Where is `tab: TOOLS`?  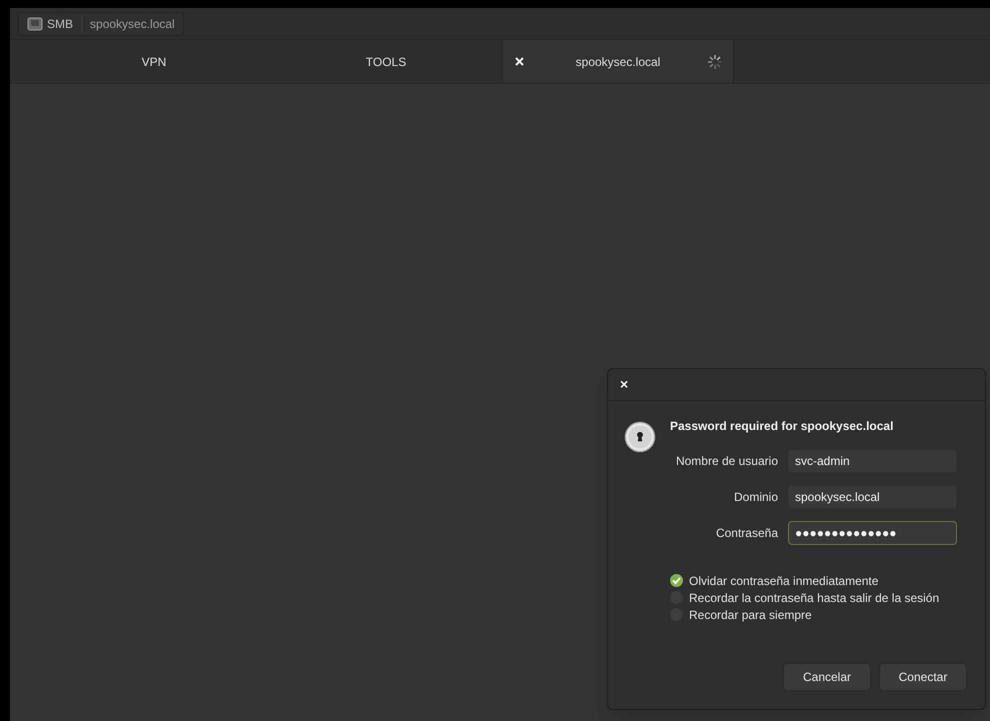
tab: TOOLS is located at coordinates (386, 61).